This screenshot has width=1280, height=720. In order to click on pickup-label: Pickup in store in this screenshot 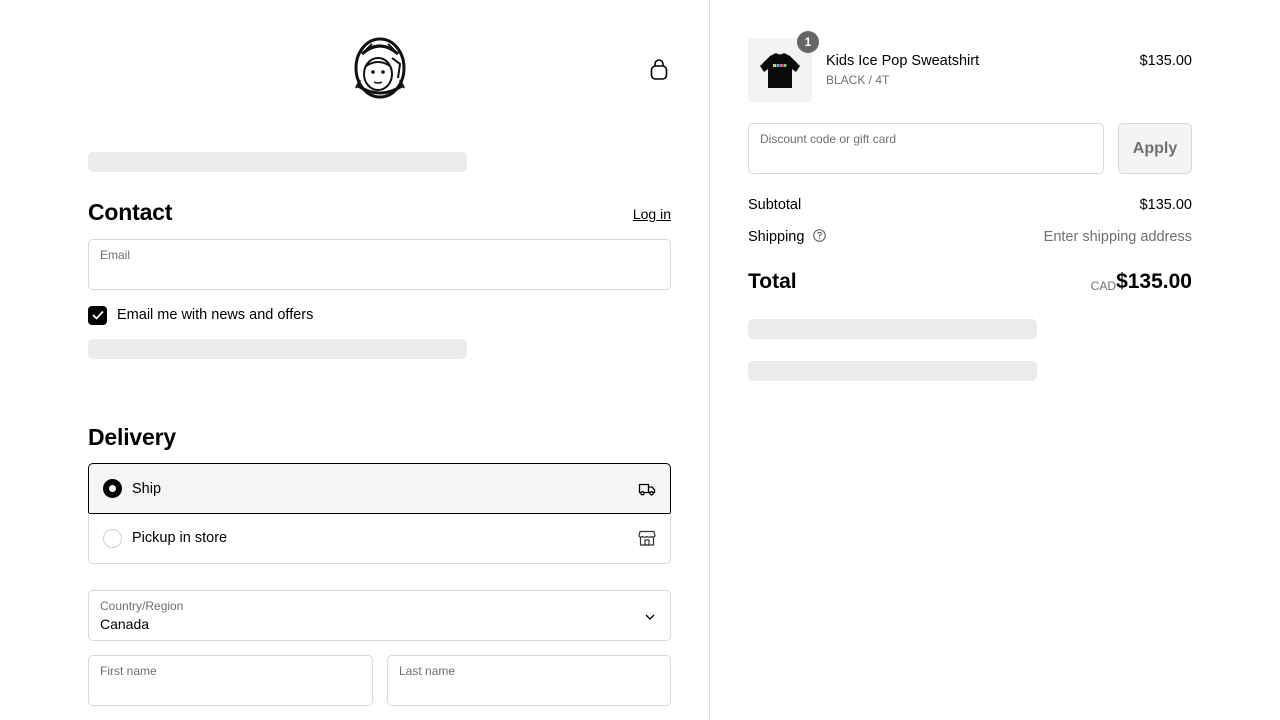, I will do `click(180, 538)`.